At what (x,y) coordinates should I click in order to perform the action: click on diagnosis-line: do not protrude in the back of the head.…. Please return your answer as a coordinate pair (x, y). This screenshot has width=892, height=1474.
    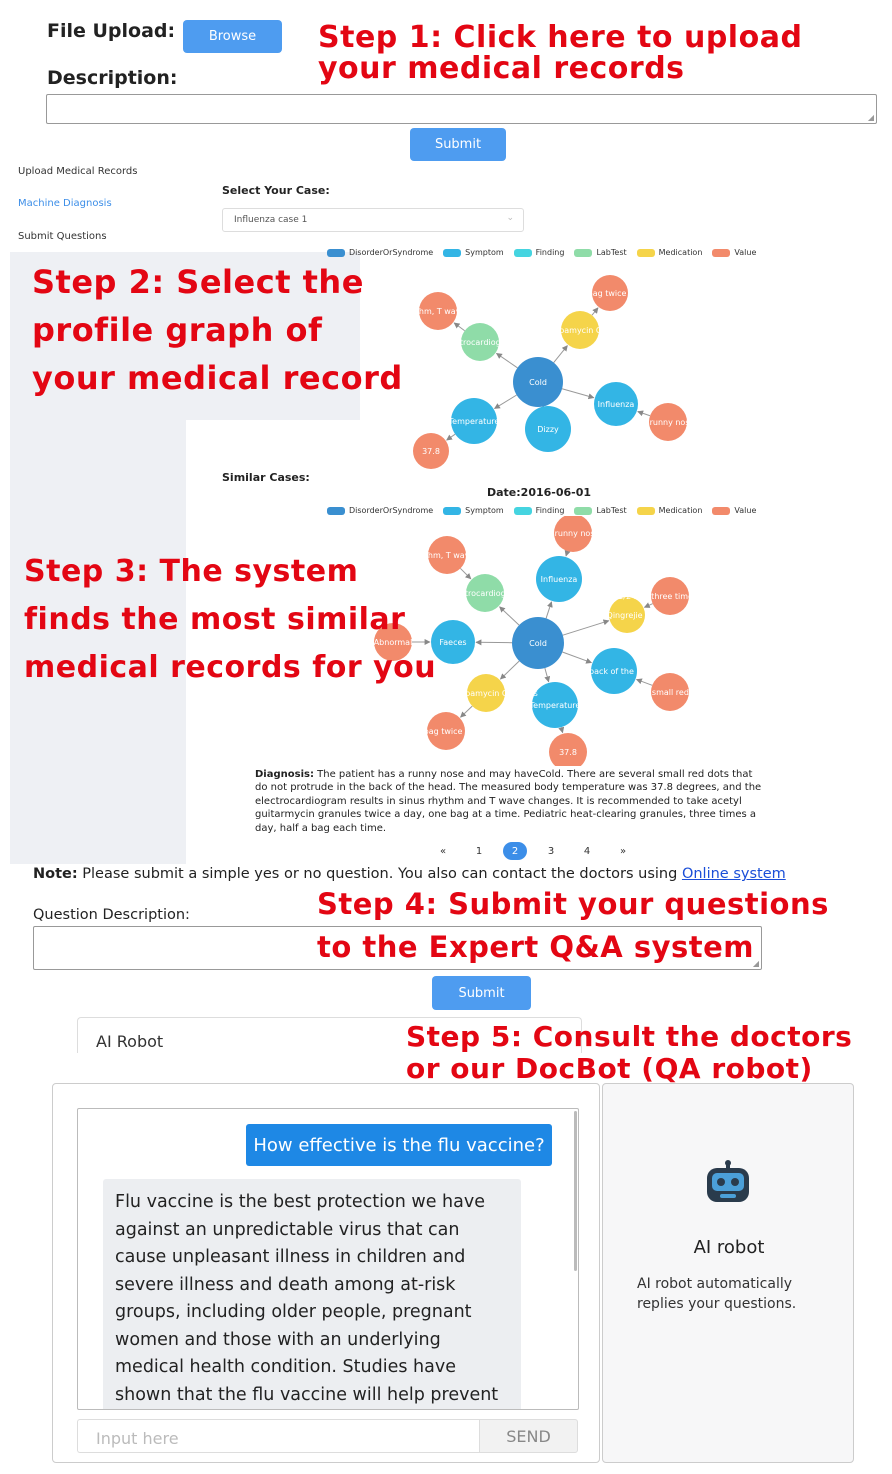
    Looking at the image, I should click on (508, 788).